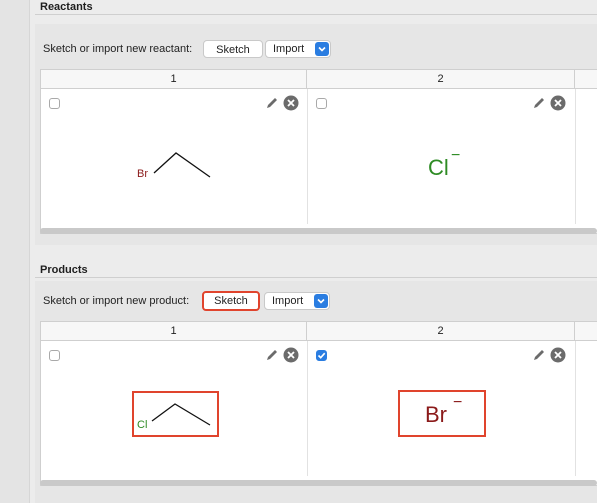  I want to click on molecule-cell: Br −, so click(442, 408).